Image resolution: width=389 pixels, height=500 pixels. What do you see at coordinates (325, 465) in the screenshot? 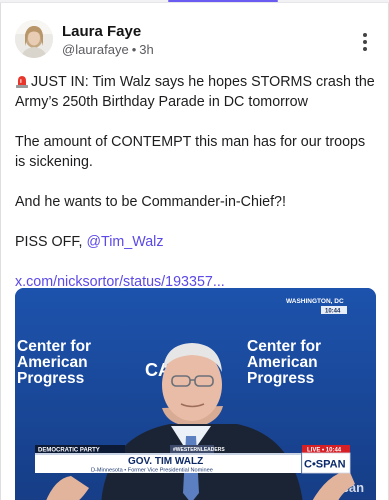
I see `network-logo: C•SPAN` at bounding box center [325, 465].